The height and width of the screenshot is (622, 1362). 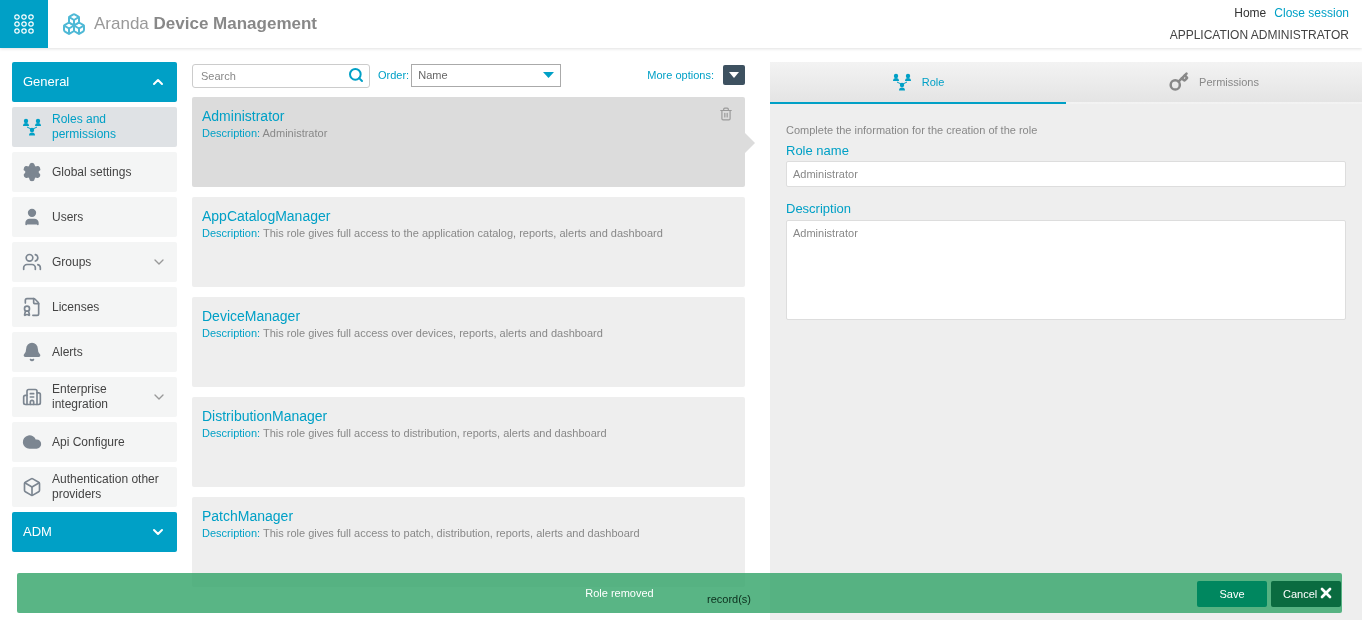 I want to click on more-options-label: More options:, so click(x=680, y=75).